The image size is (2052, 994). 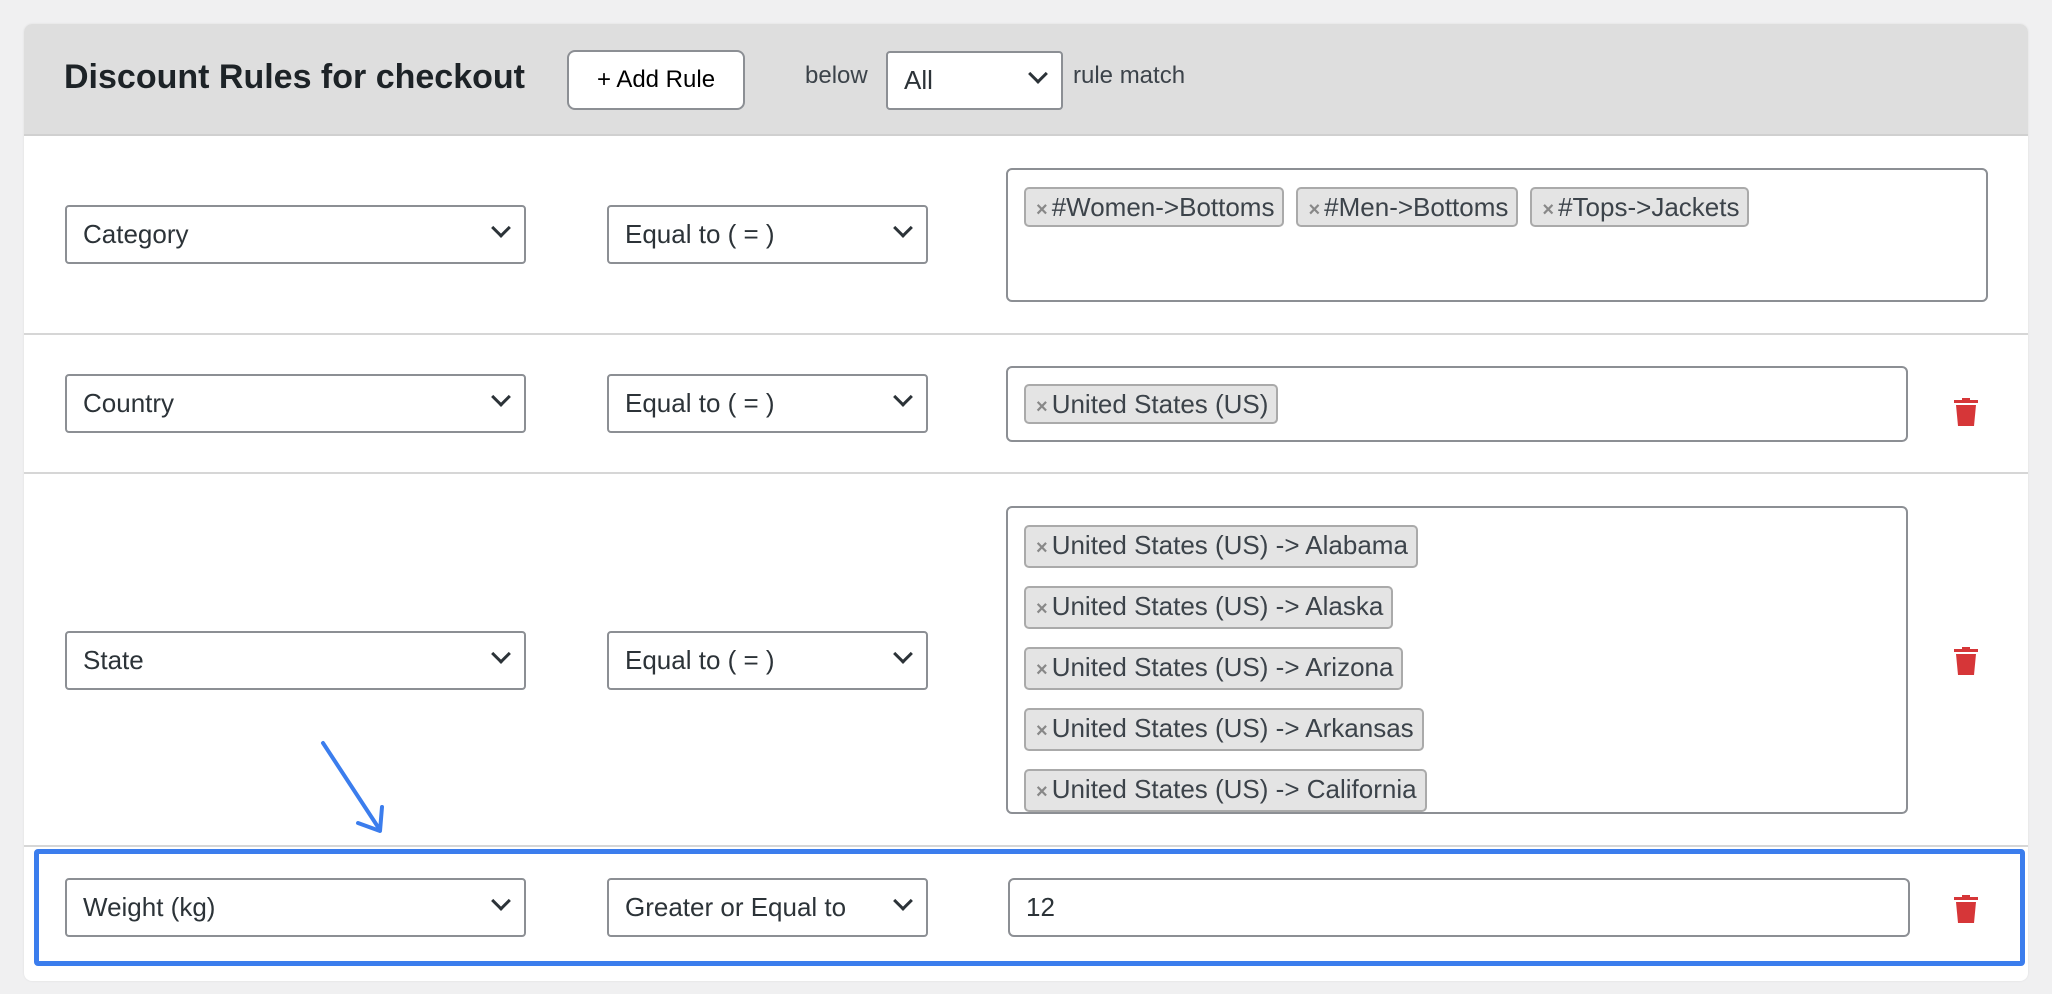 I want to click on tag: × #Women->Bottoms, so click(x=1154, y=207).